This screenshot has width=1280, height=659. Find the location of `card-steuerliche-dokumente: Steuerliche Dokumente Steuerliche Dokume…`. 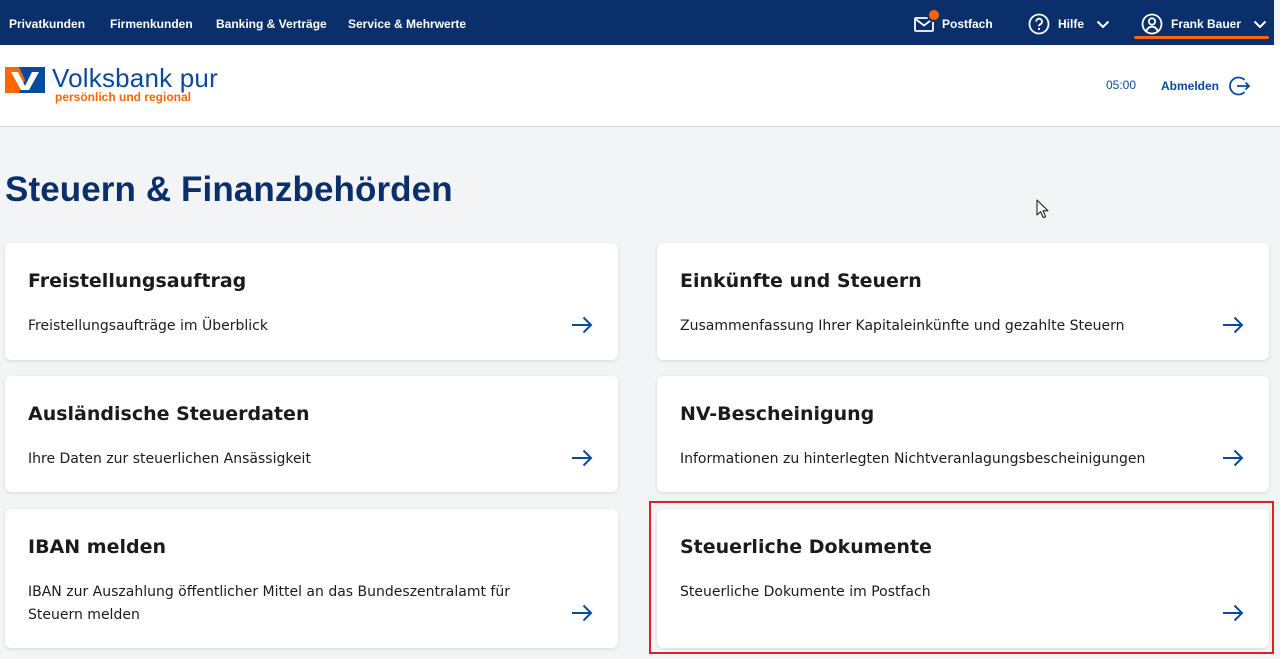

card-steuerliche-dokumente: Steuerliche Dokumente Steuerliche Dokume… is located at coordinates (963, 578).